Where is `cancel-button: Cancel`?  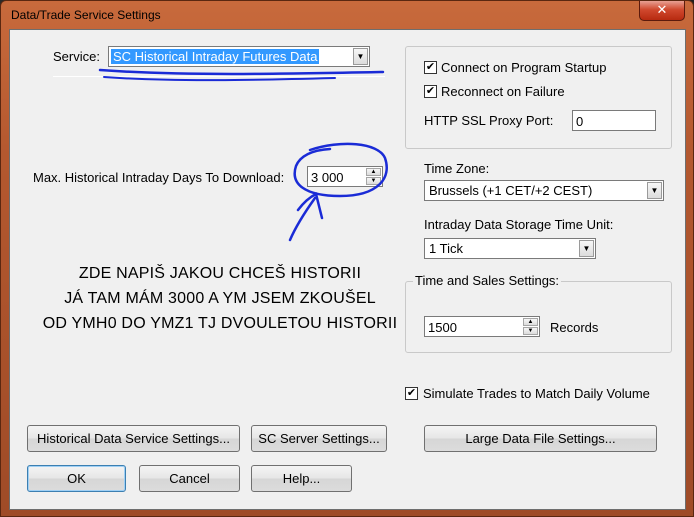
cancel-button: Cancel is located at coordinates (189, 478).